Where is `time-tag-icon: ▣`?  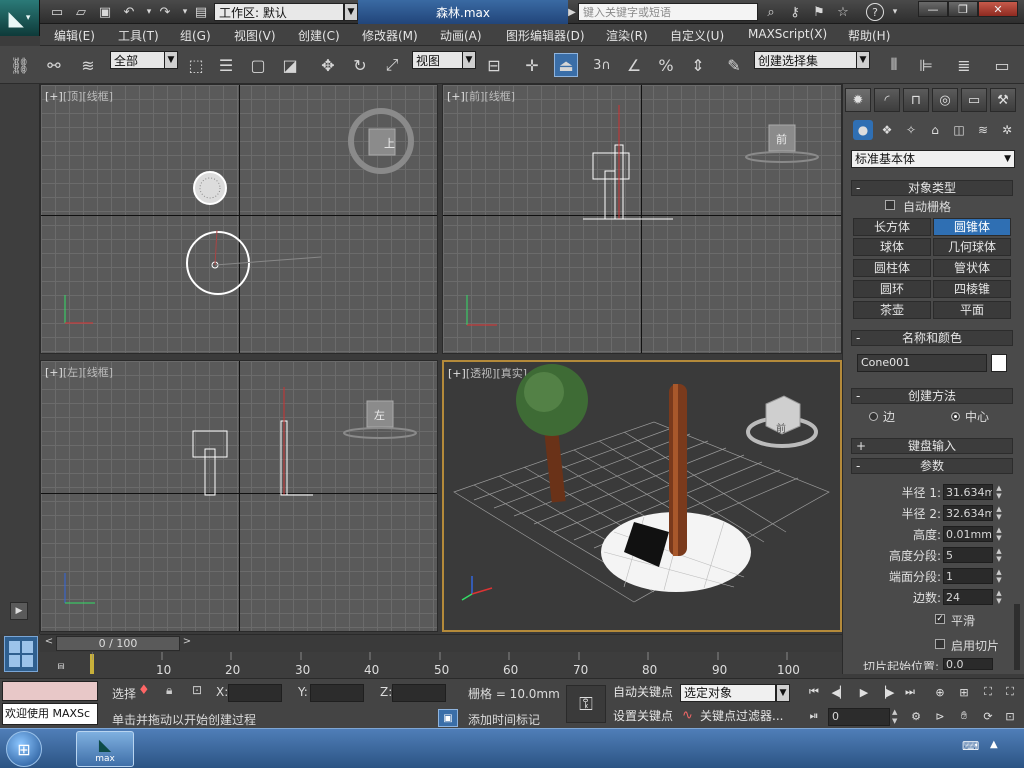
time-tag-icon: ▣ is located at coordinates (448, 718).